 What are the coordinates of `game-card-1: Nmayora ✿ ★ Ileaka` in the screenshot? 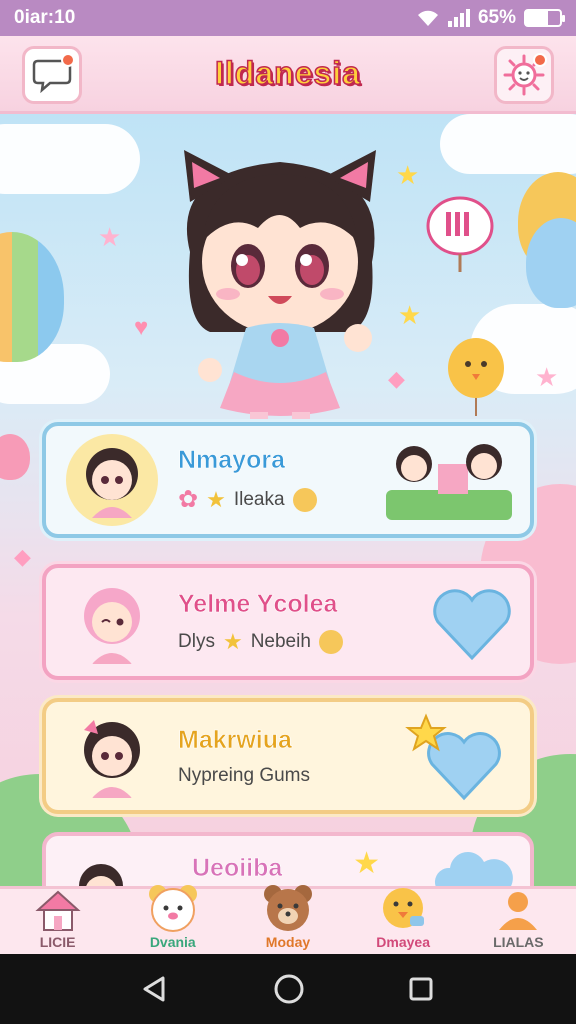 It's located at (288, 480).